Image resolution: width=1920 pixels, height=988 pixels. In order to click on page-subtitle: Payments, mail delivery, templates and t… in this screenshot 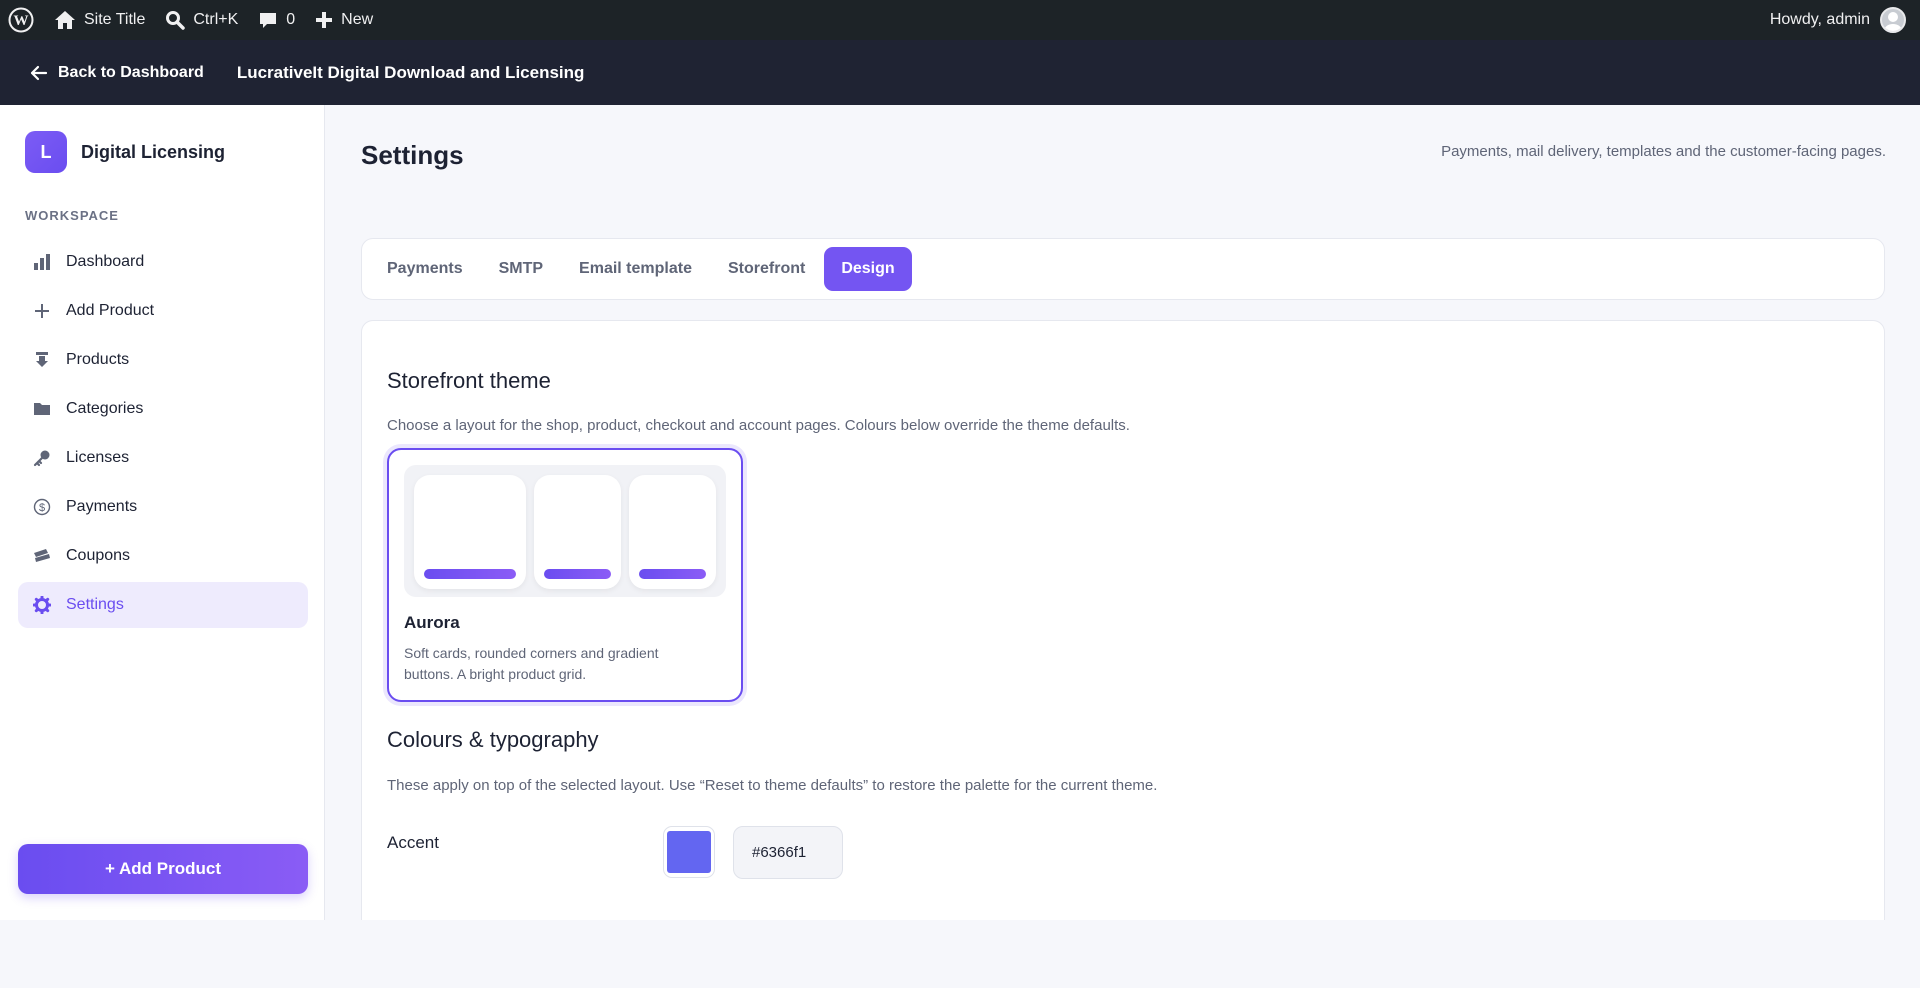, I will do `click(1663, 151)`.